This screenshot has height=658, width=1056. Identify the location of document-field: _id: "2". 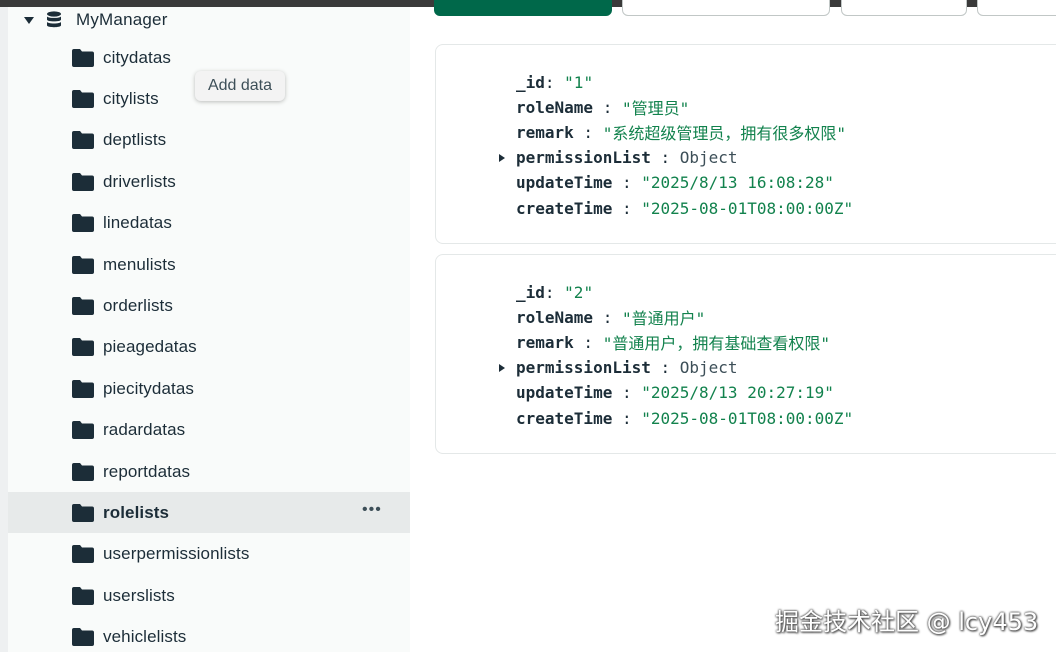
(554, 292).